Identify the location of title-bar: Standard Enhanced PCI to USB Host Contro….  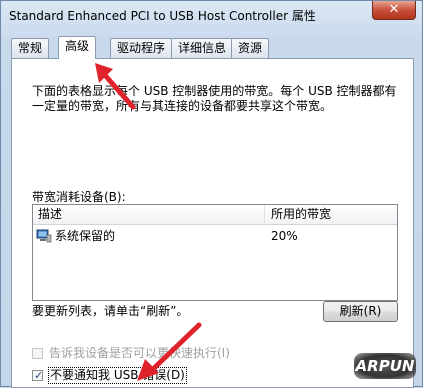
(212, 16).